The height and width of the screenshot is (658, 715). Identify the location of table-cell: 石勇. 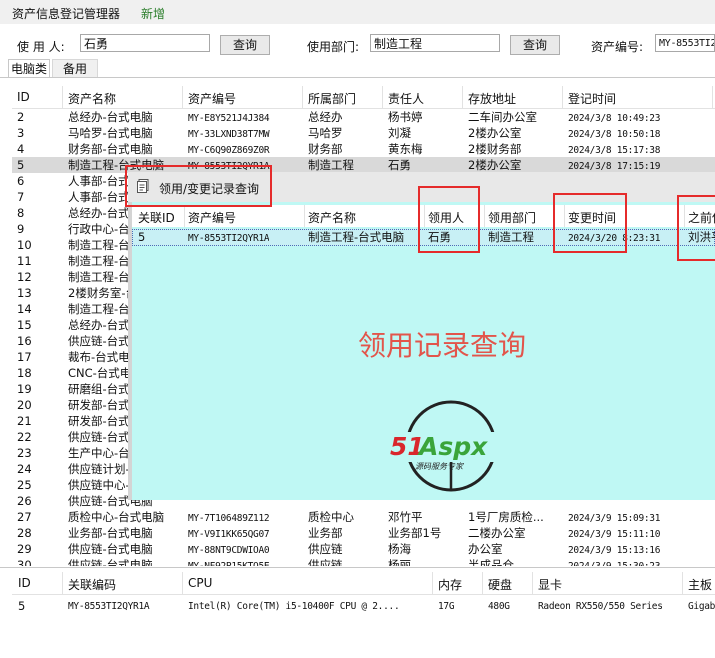
(399, 165).